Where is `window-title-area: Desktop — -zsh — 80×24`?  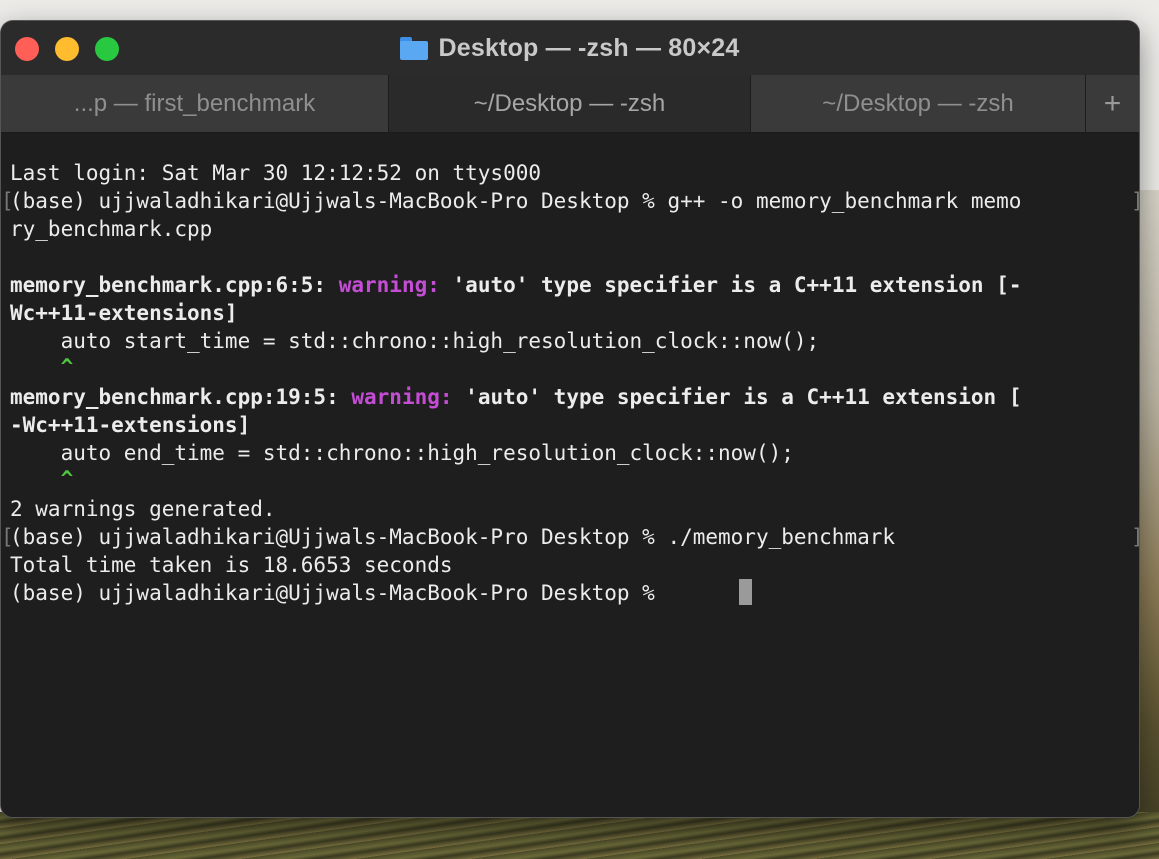
window-title-area: Desktop — -zsh — 80×24 is located at coordinates (570, 48).